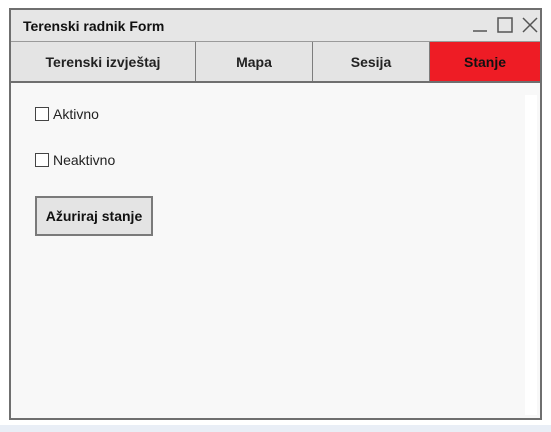 The image size is (551, 432). Describe the element at coordinates (275, 26) in the screenshot. I see `title-bar: Terenski radnik Form` at that location.